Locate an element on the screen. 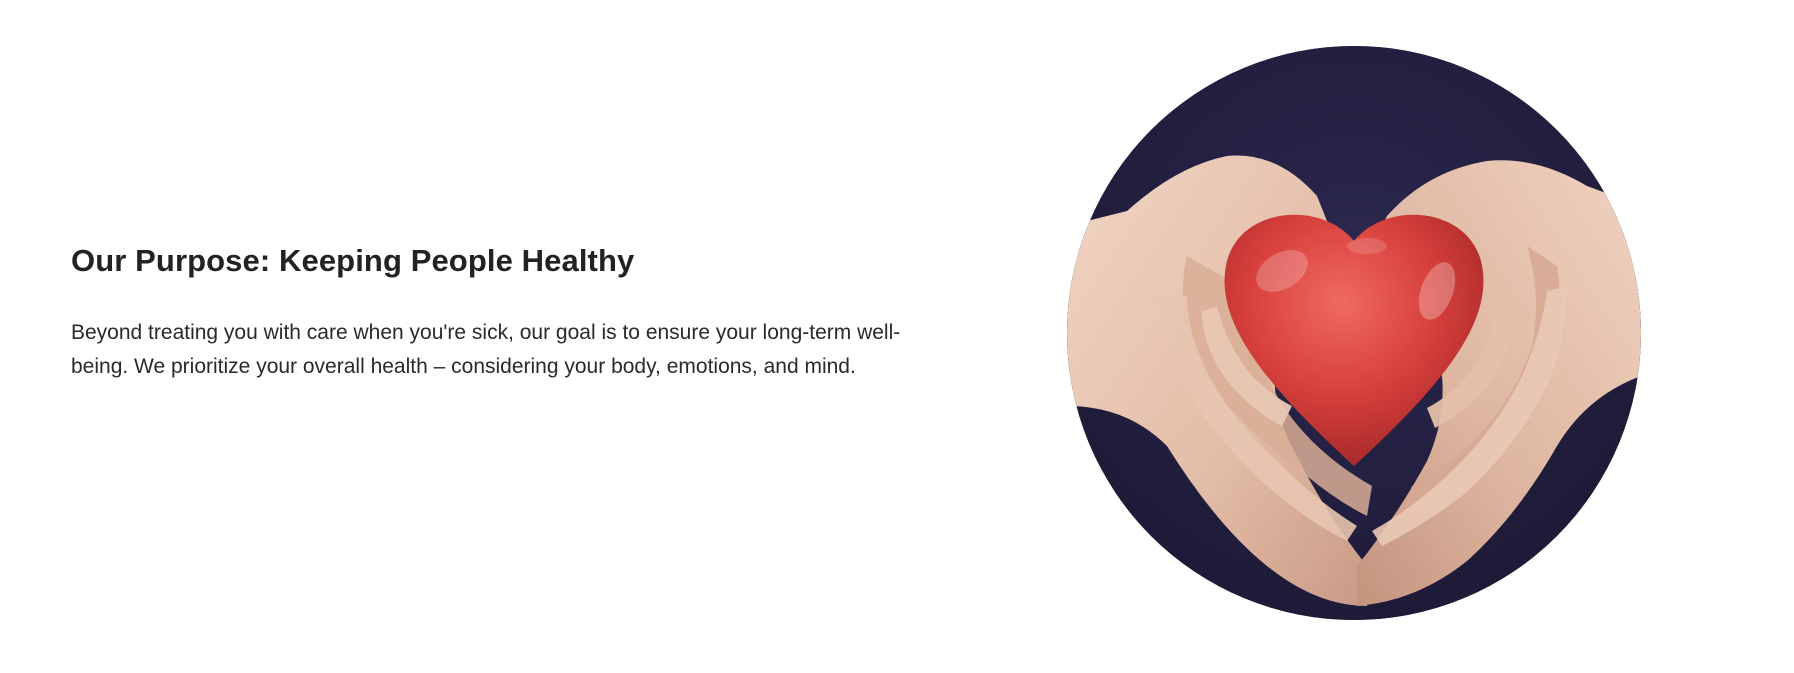 This screenshot has width=1794, height=673. section-heading: Our Purpose: Keeping People Healthy is located at coordinates (353, 260).